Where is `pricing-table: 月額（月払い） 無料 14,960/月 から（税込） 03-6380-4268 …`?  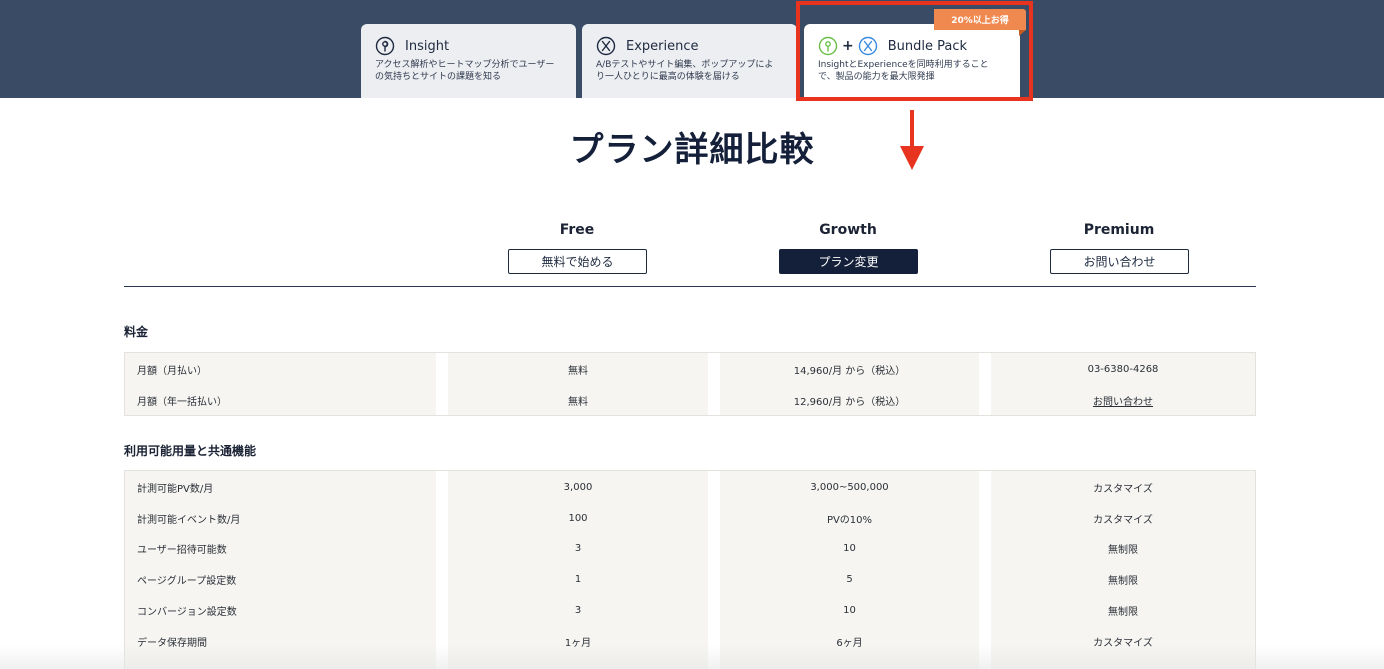
pricing-table: 月額（月払い） 無料 14,960/月 から（税込） 03-6380-4268 … is located at coordinates (690, 384).